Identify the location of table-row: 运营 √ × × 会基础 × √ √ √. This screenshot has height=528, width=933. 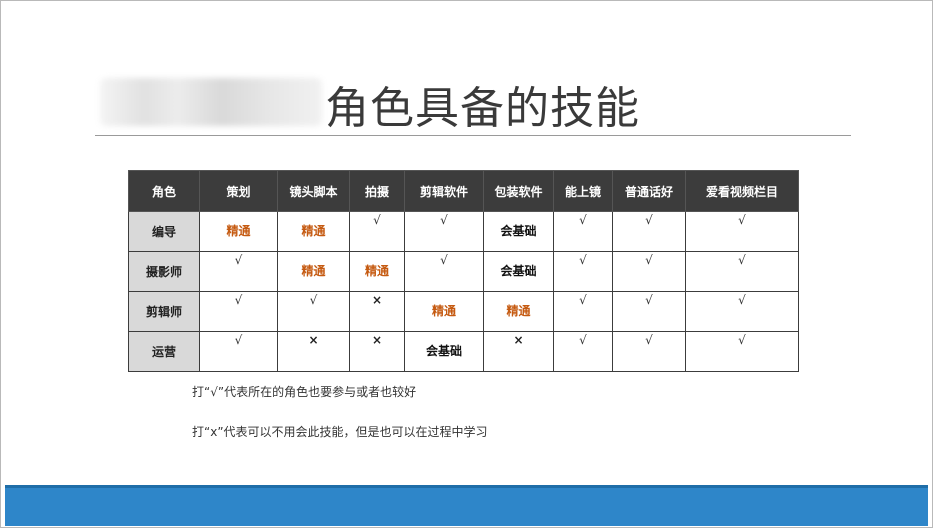
(463, 351).